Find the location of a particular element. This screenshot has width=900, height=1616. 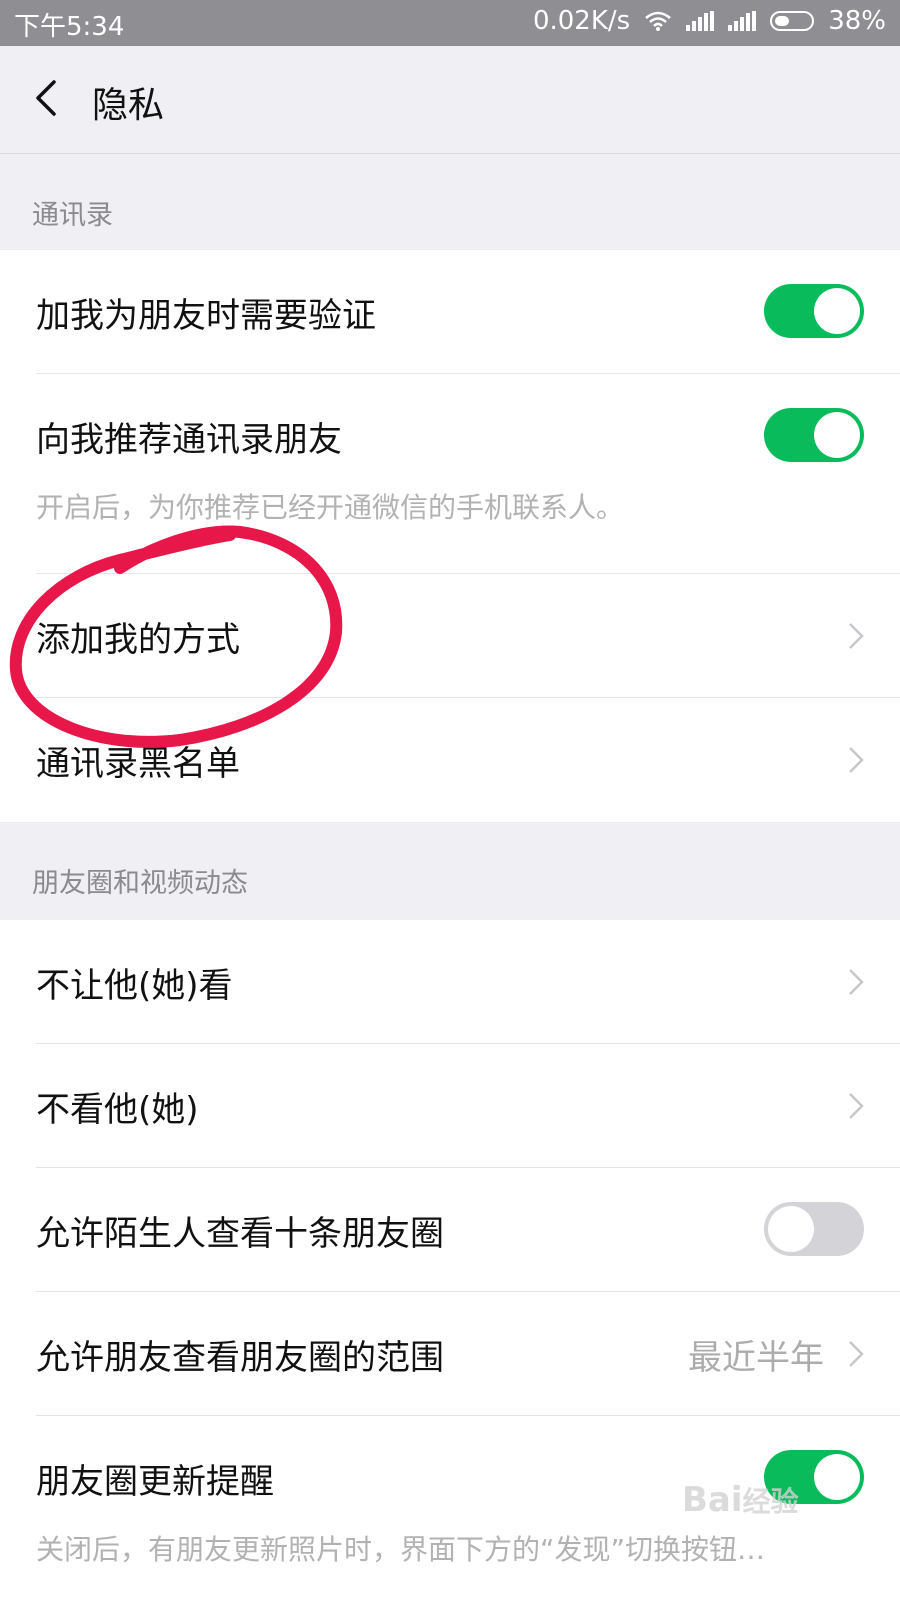

row-label: 朋友圈更新提醒 is located at coordinates (155, 1482).